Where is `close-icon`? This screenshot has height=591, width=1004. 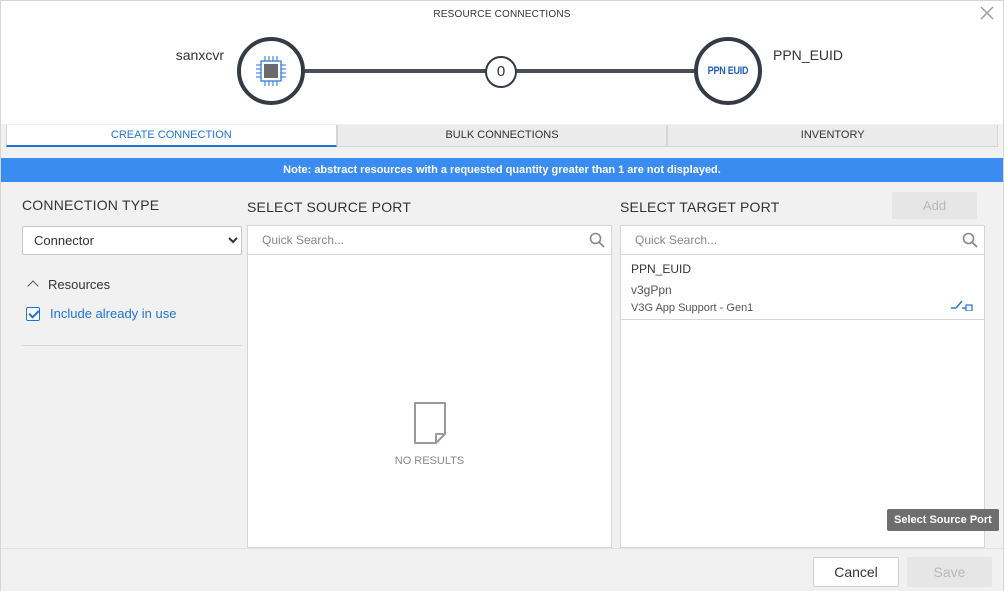 close-icon is located at coordinates (987, 14).